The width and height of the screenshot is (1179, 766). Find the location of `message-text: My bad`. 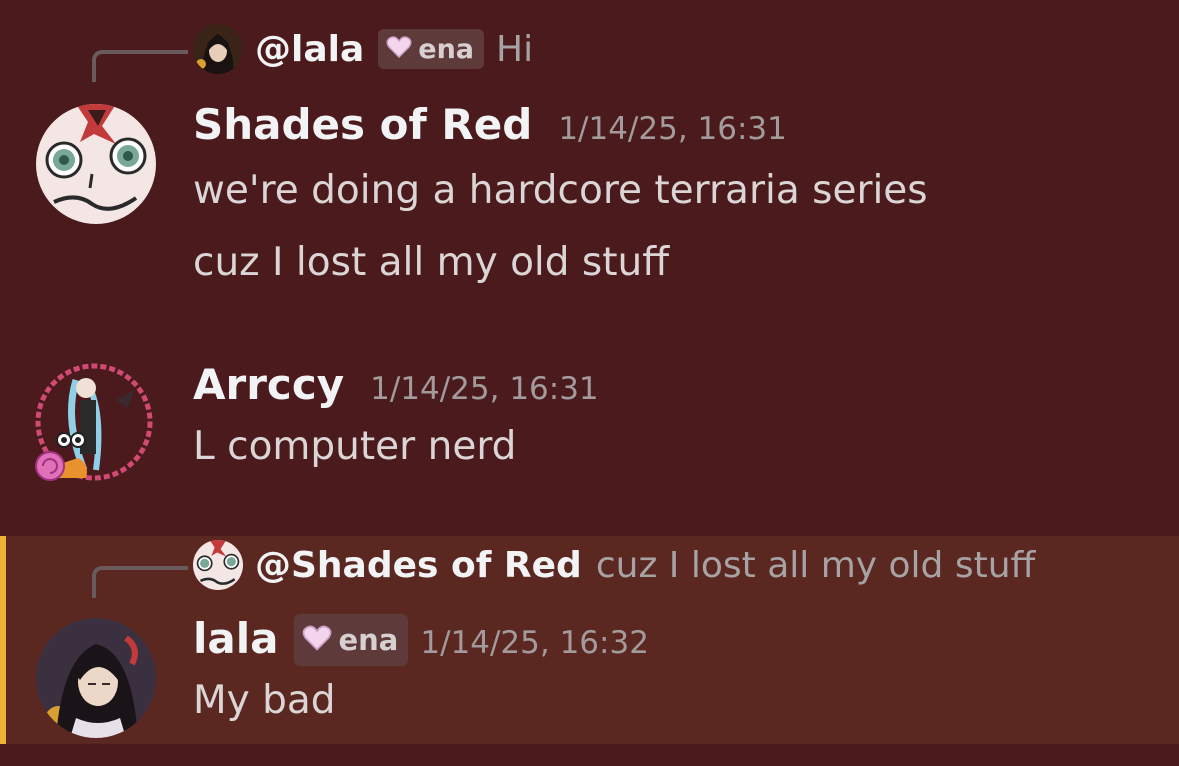

message-text: My bad is located at coordinates (264, 700).